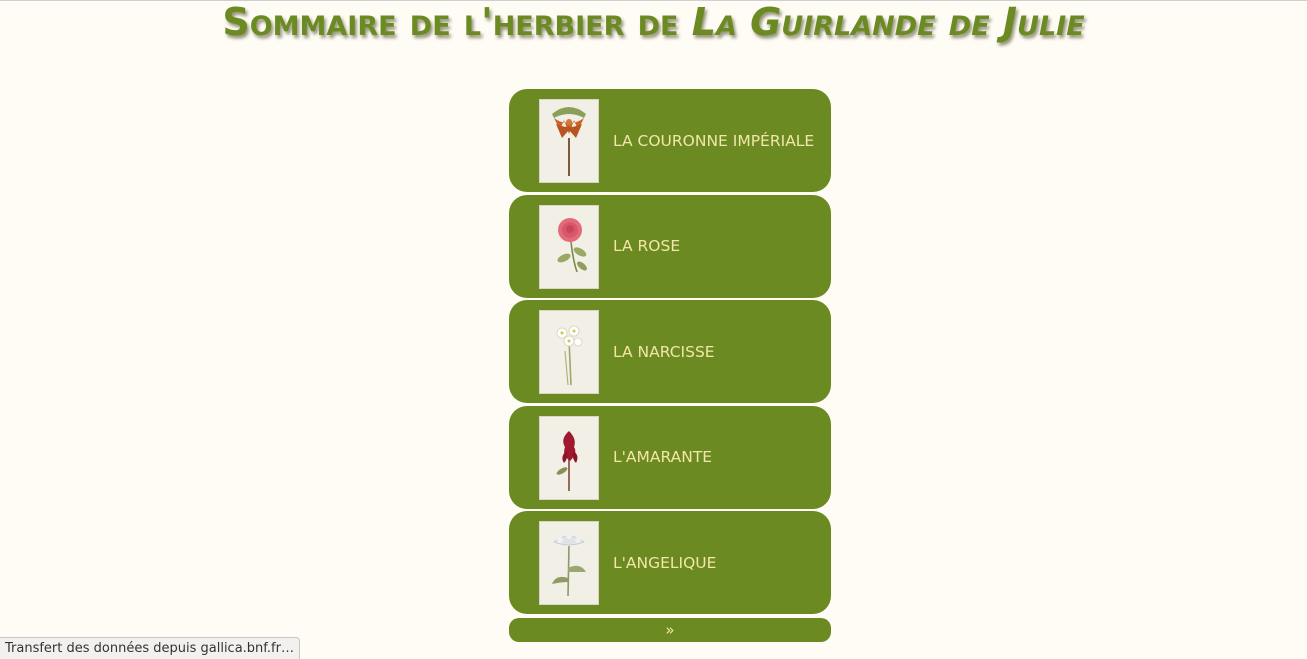 The width and height of the screenshot is (1307, 659). Describe the element at coordinates (569, 563) in the screenshot. I see `angelica-plate-icon` at that location.